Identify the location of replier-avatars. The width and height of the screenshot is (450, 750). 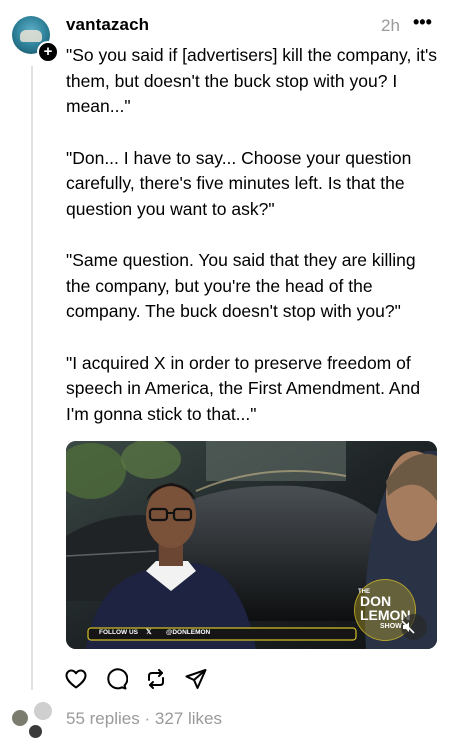
(33, 720).